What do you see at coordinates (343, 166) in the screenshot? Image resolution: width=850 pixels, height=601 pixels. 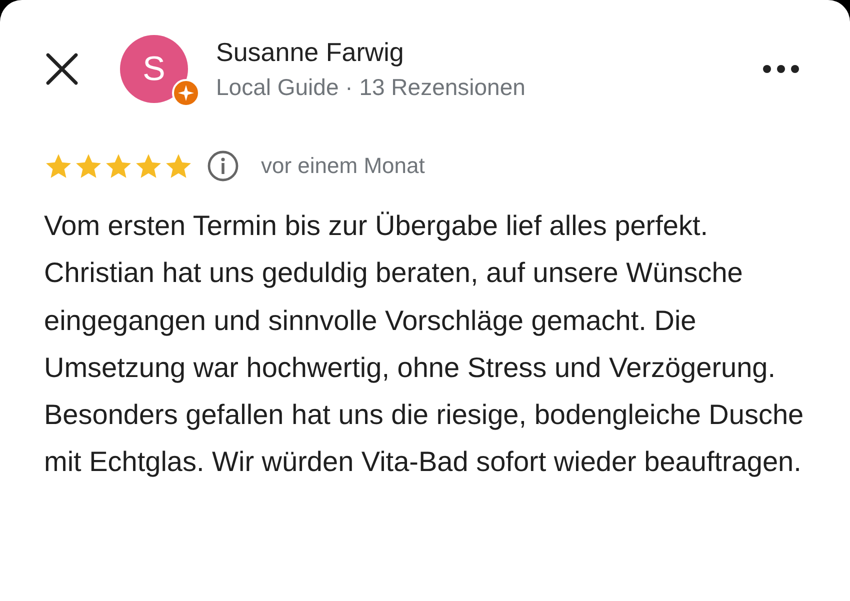 I see `review-time: vor einem Monat` at bounding box center [343, 166].